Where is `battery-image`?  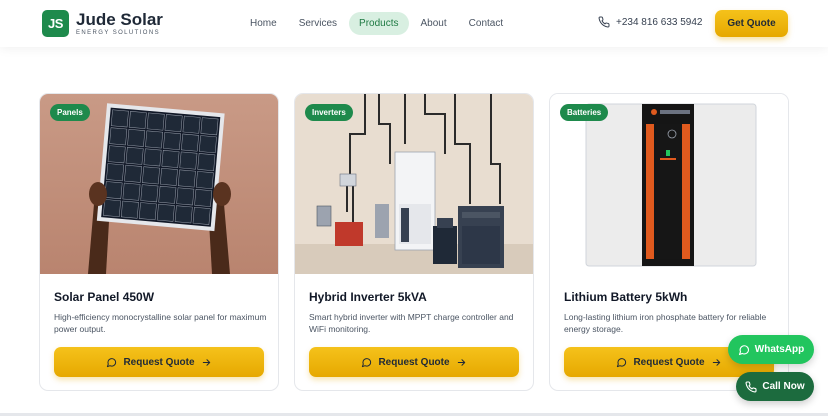 battery-image is located at coordinates (669, 184).